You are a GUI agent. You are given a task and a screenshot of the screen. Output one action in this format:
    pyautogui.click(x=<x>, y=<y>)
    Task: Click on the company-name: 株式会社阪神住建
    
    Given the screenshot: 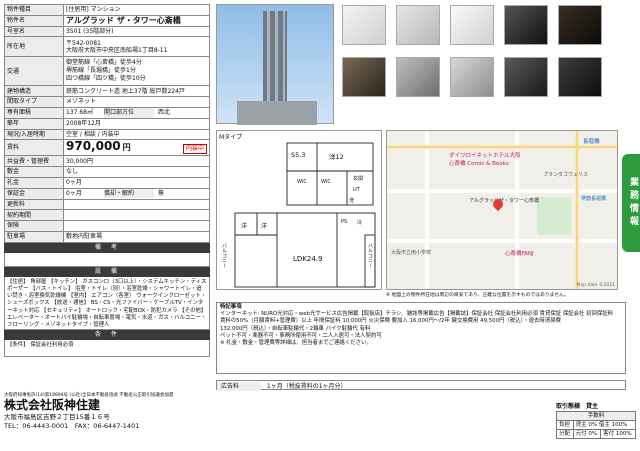 What is the action you would take?
    pyautogui.click(x=52, y=405)
    